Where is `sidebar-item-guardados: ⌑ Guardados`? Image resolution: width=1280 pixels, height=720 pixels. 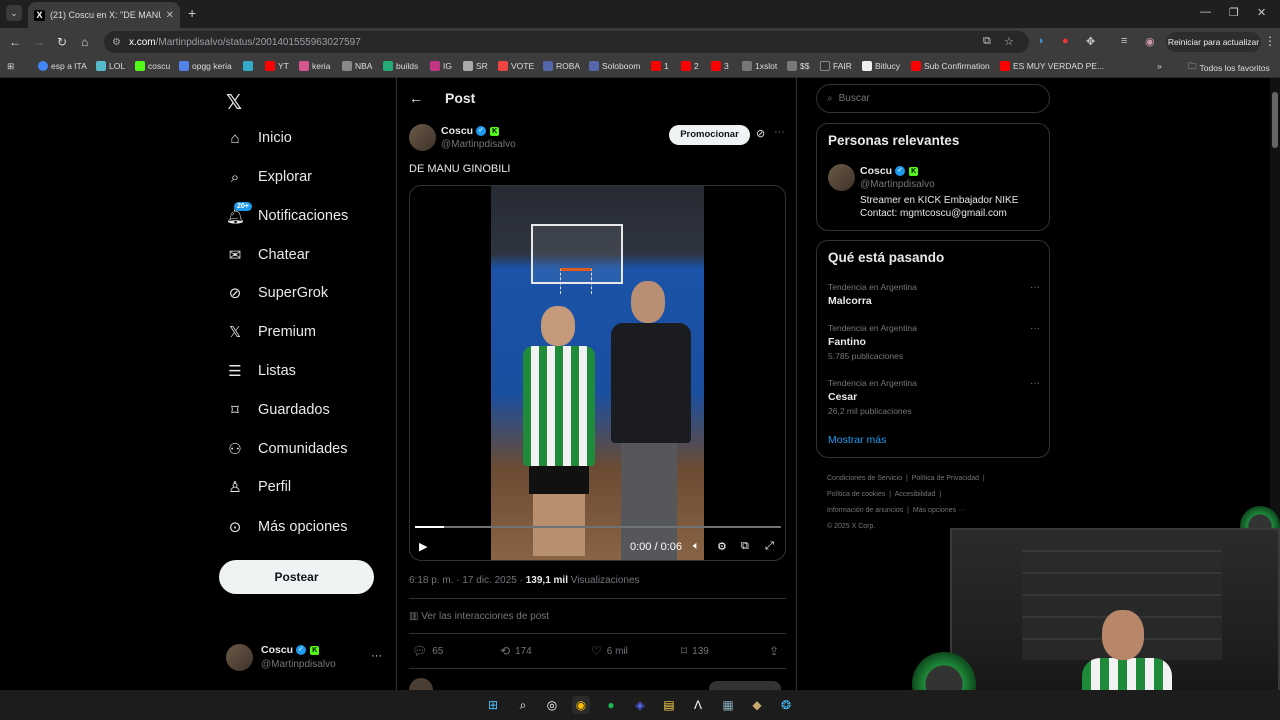
sidebar-item-guardados: ⌑ Guardados is located at coordinates (278, 410).